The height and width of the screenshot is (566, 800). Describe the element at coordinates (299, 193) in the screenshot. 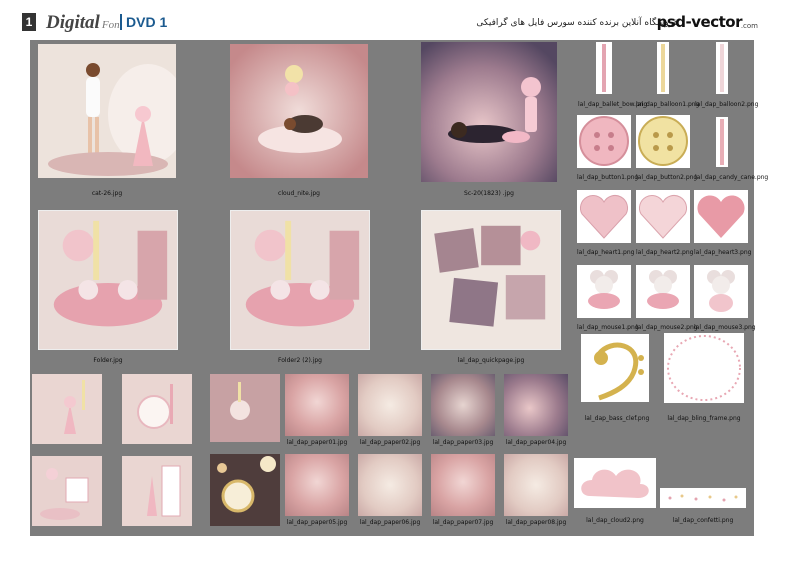

I see `thumb-caption: cloud_nite.jpg` at that location.